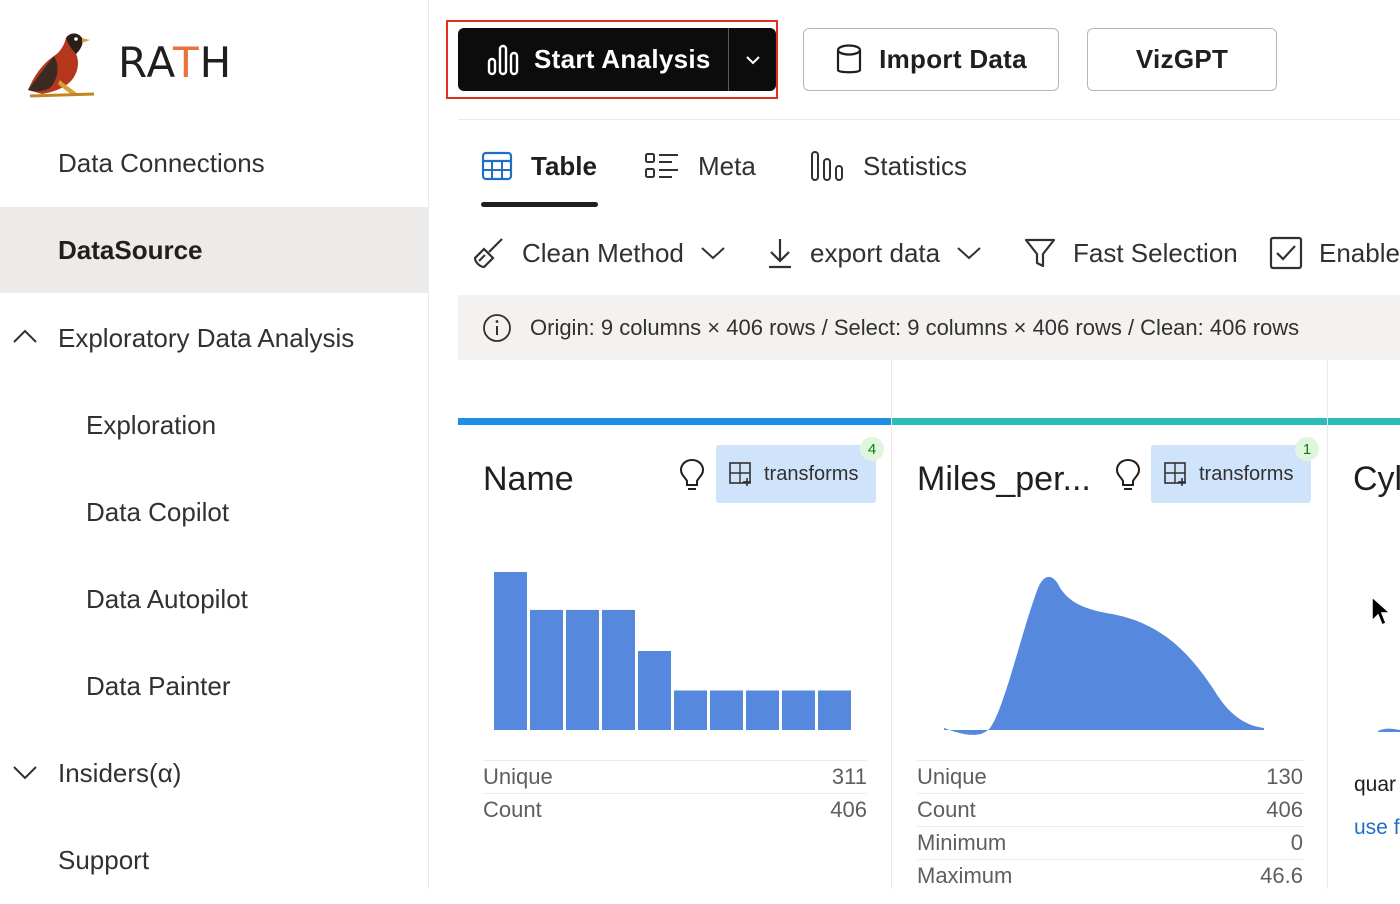 The height and width of the screenshot is (904, 1400). I want to click on sidebar-item-label: Exploratory Data Analysis, so click(206, 338).